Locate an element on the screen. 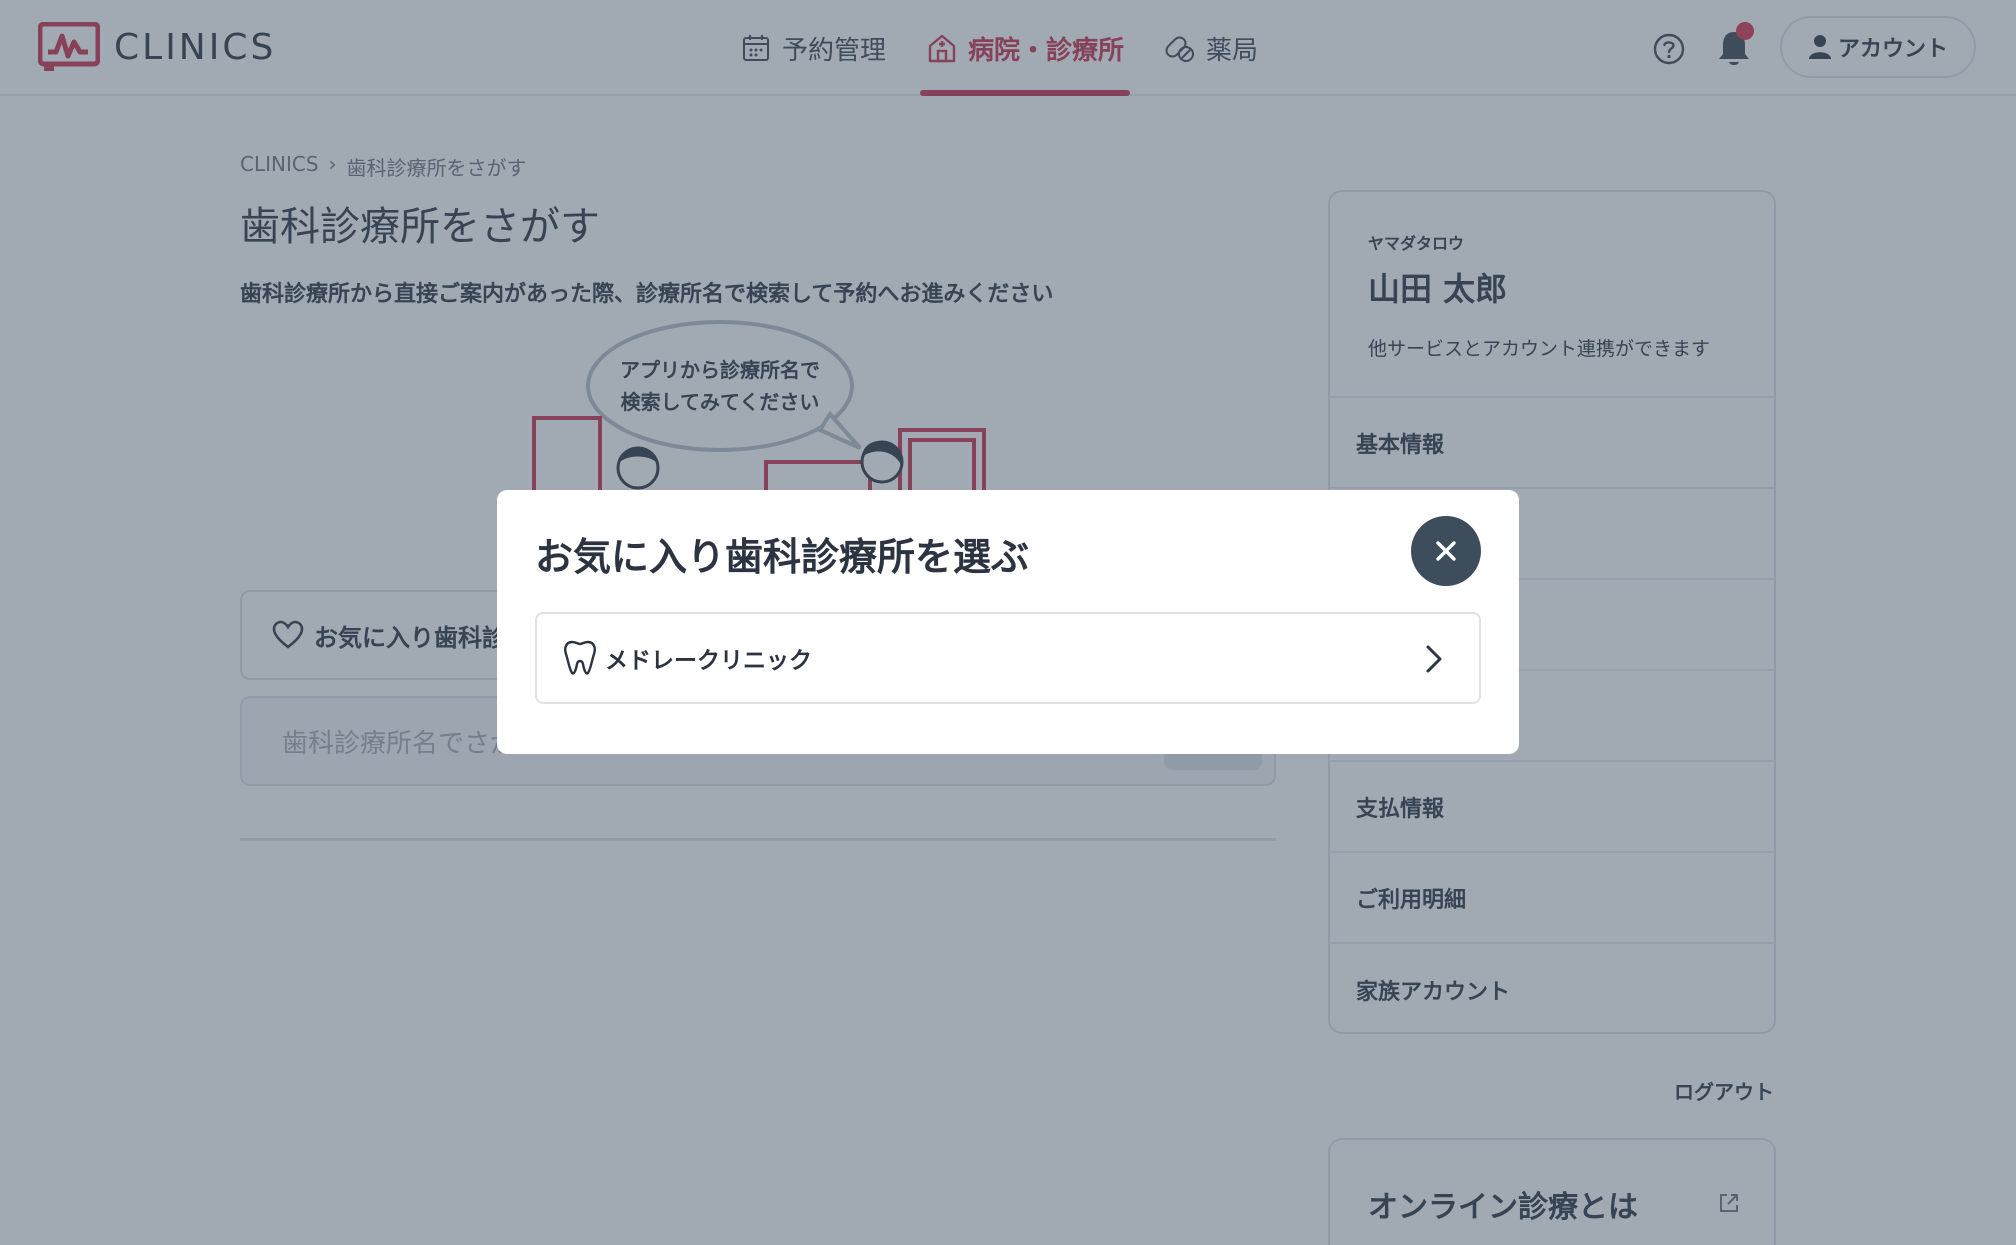  close-button is located at coordinates (1446, 551).